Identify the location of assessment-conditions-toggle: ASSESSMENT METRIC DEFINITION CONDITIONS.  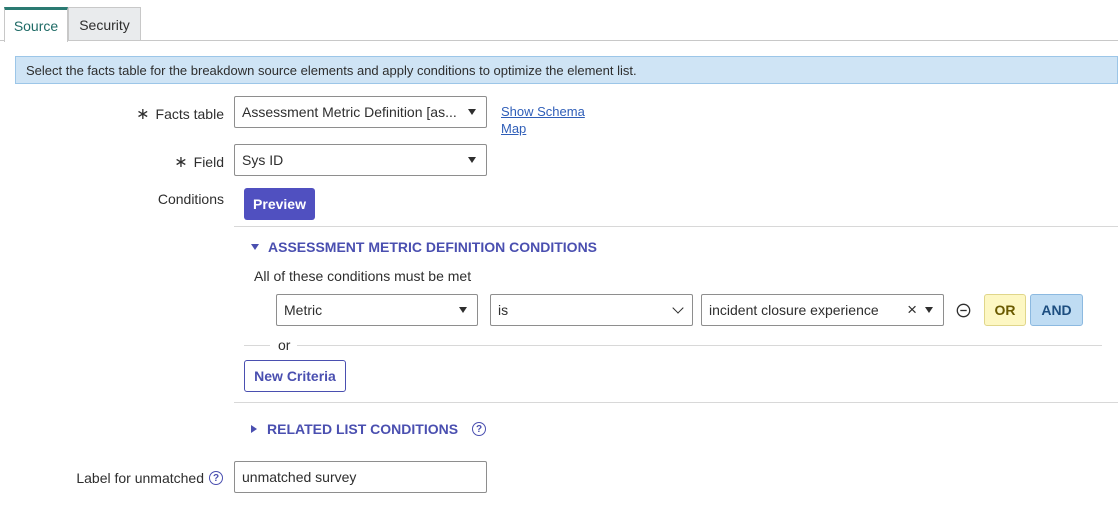
(424, 247).